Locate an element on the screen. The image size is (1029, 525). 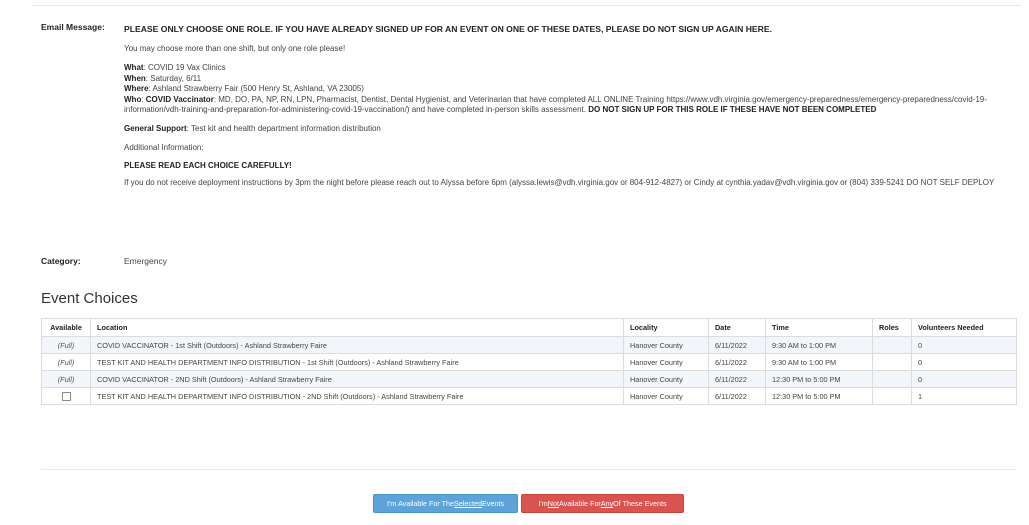
where-label: Where is located at coordinates (136, 88).